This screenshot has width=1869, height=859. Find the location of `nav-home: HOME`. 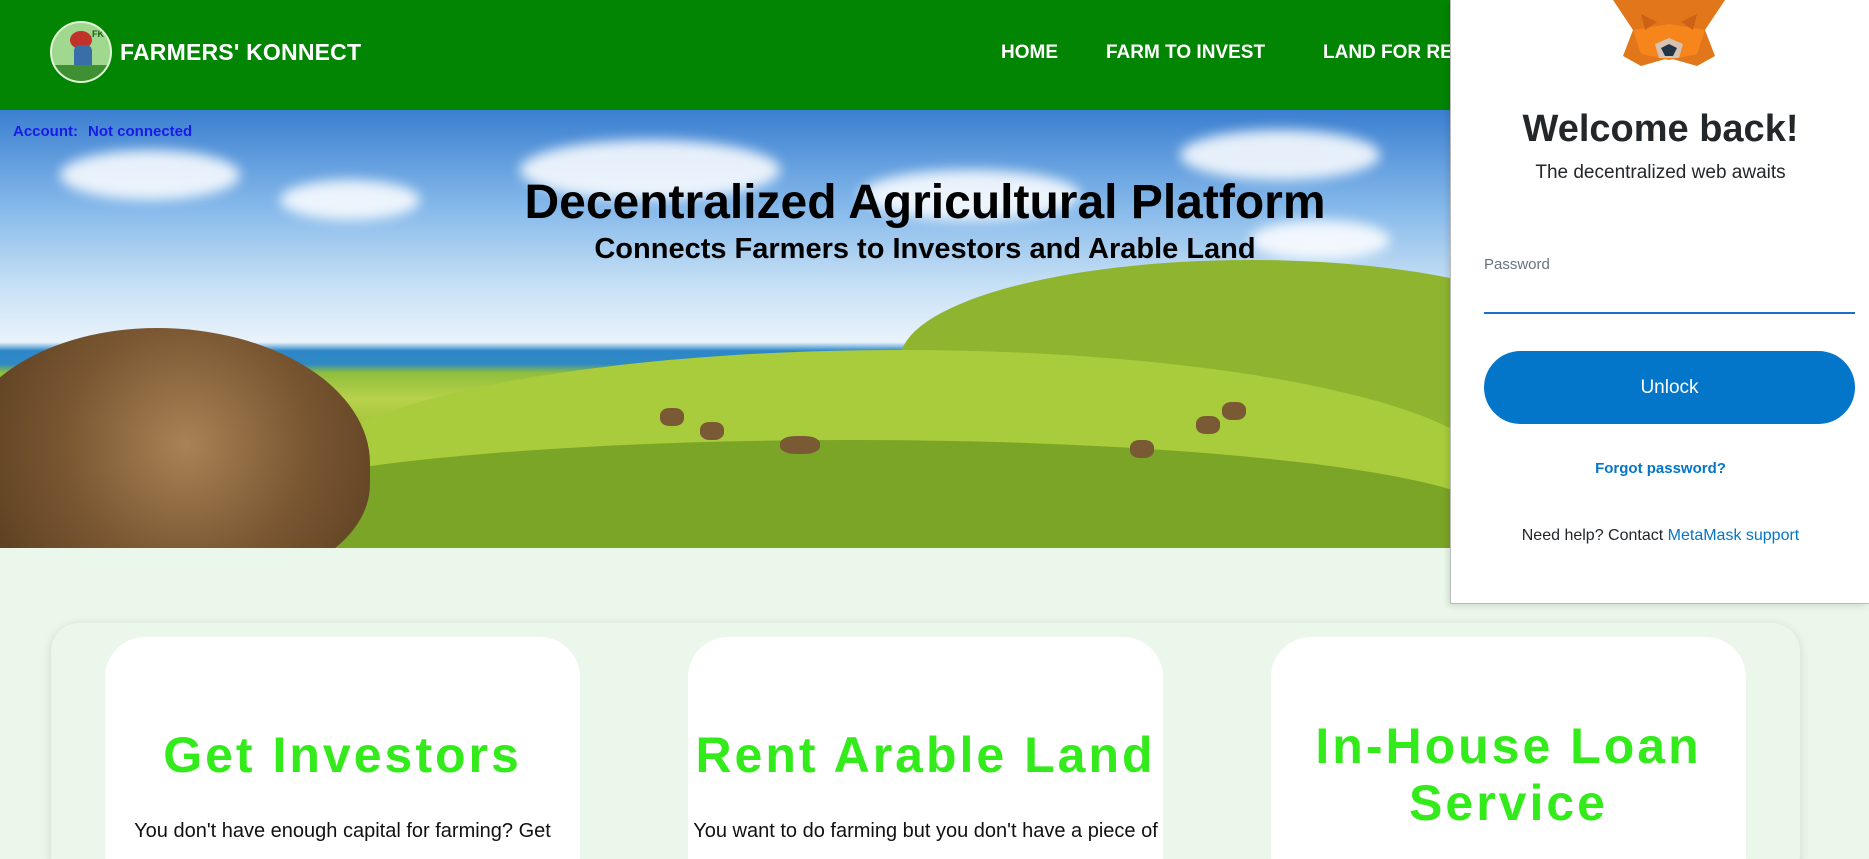

nav-home: HOME is located at coordinates (1029, 53).